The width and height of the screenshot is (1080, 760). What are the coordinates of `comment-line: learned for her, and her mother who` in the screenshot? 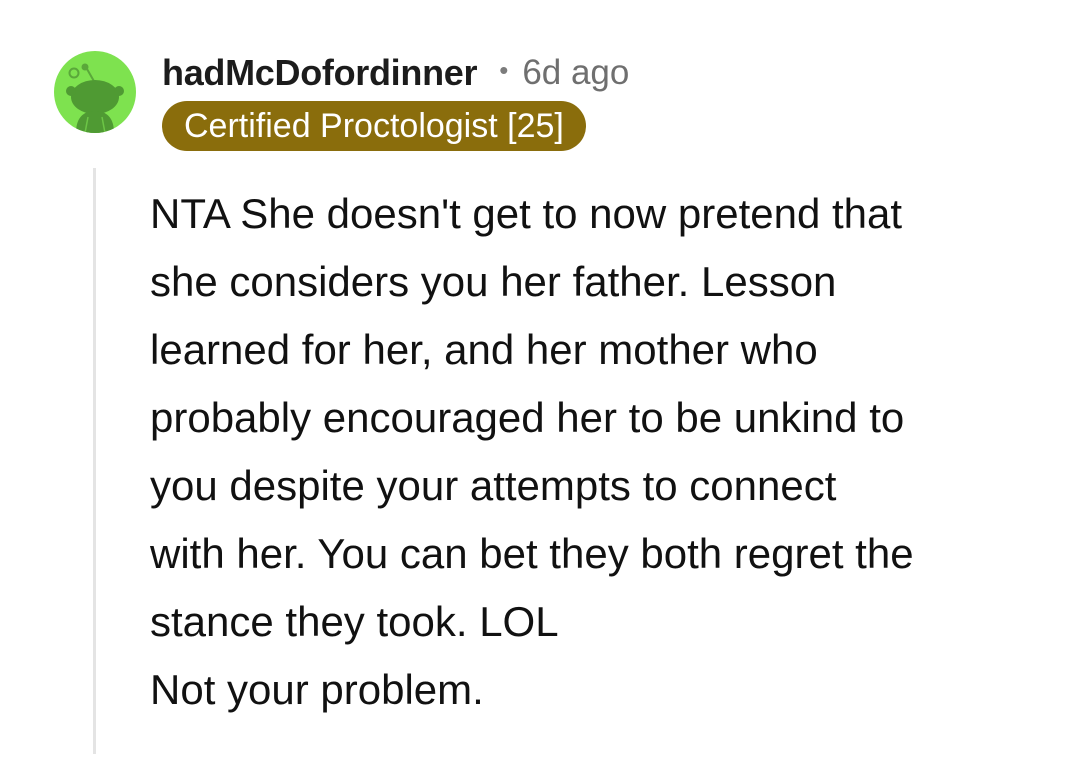 It's located at (484, 349).